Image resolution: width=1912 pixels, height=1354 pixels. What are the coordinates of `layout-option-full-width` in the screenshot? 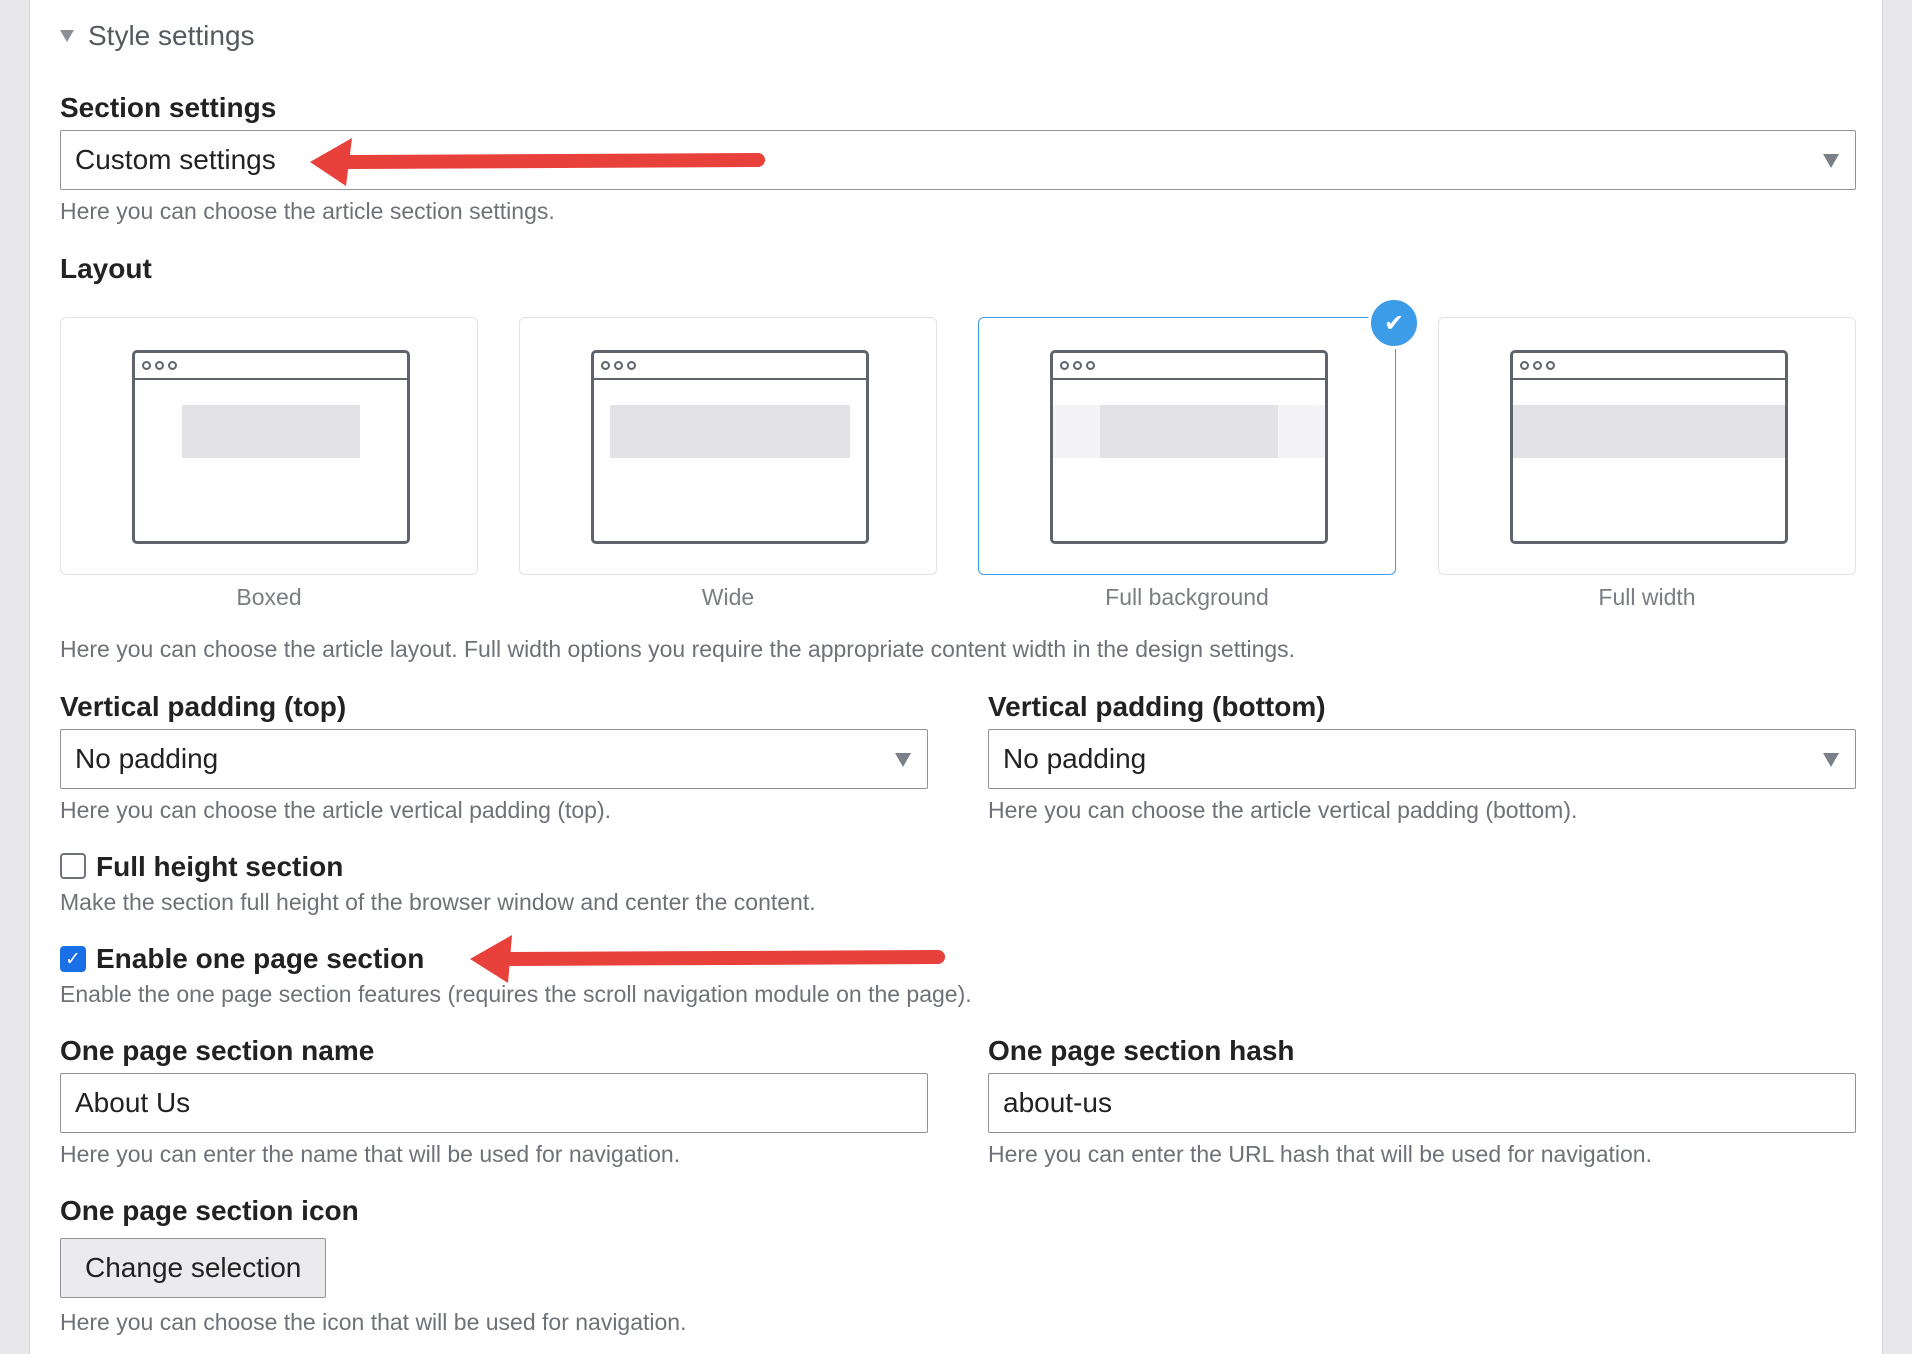 It's located at (1647, 446).